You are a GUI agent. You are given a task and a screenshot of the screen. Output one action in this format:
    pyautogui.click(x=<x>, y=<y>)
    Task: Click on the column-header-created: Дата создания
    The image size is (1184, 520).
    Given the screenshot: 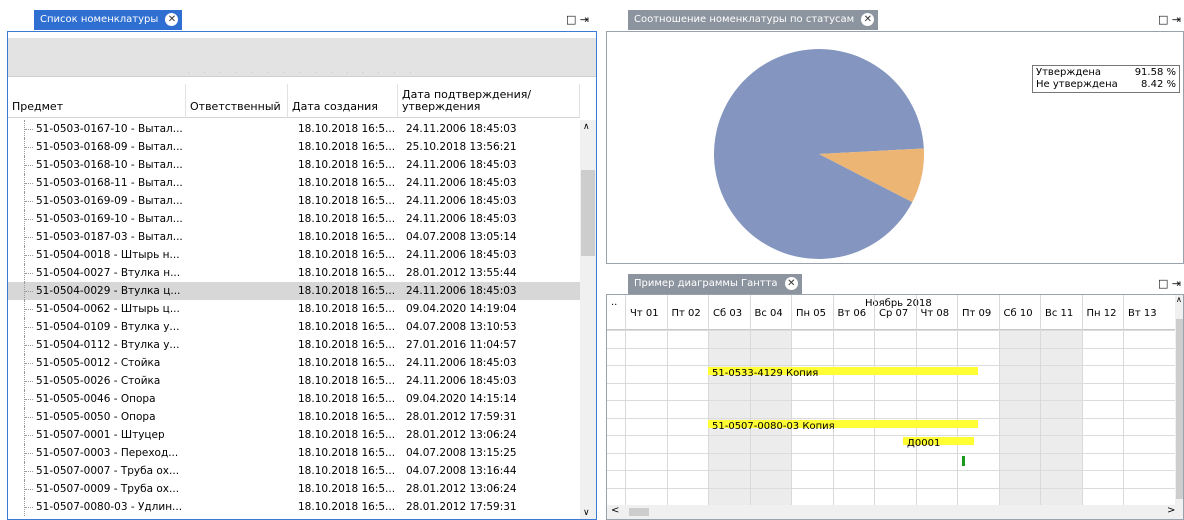 What is the action you would take?
    pyautogui.click(x=343, y=101)
    